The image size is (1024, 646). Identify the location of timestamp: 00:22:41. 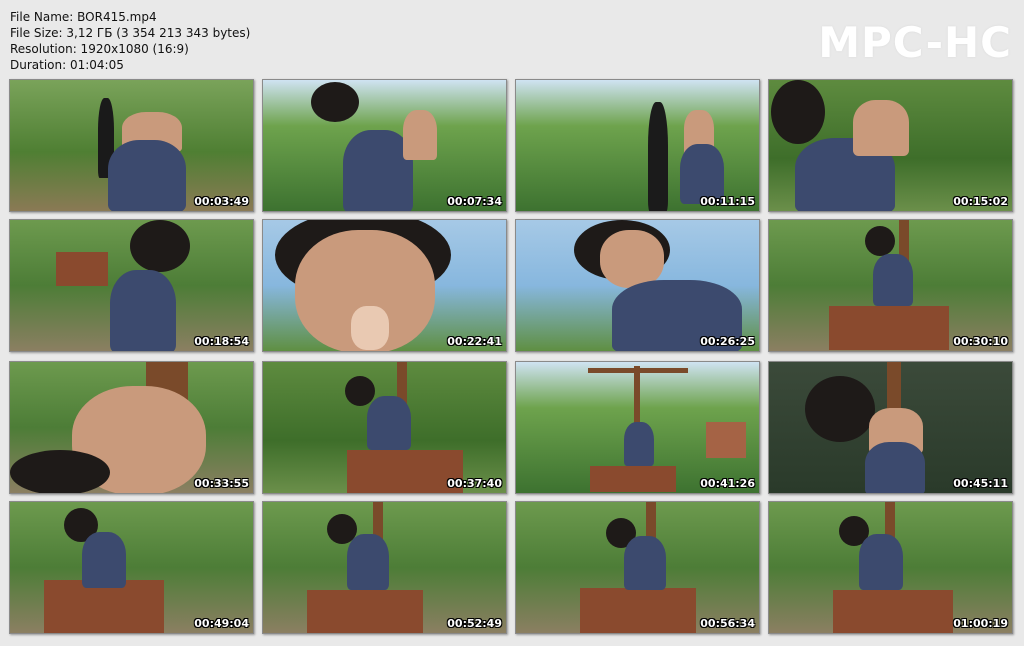
(474, 341).